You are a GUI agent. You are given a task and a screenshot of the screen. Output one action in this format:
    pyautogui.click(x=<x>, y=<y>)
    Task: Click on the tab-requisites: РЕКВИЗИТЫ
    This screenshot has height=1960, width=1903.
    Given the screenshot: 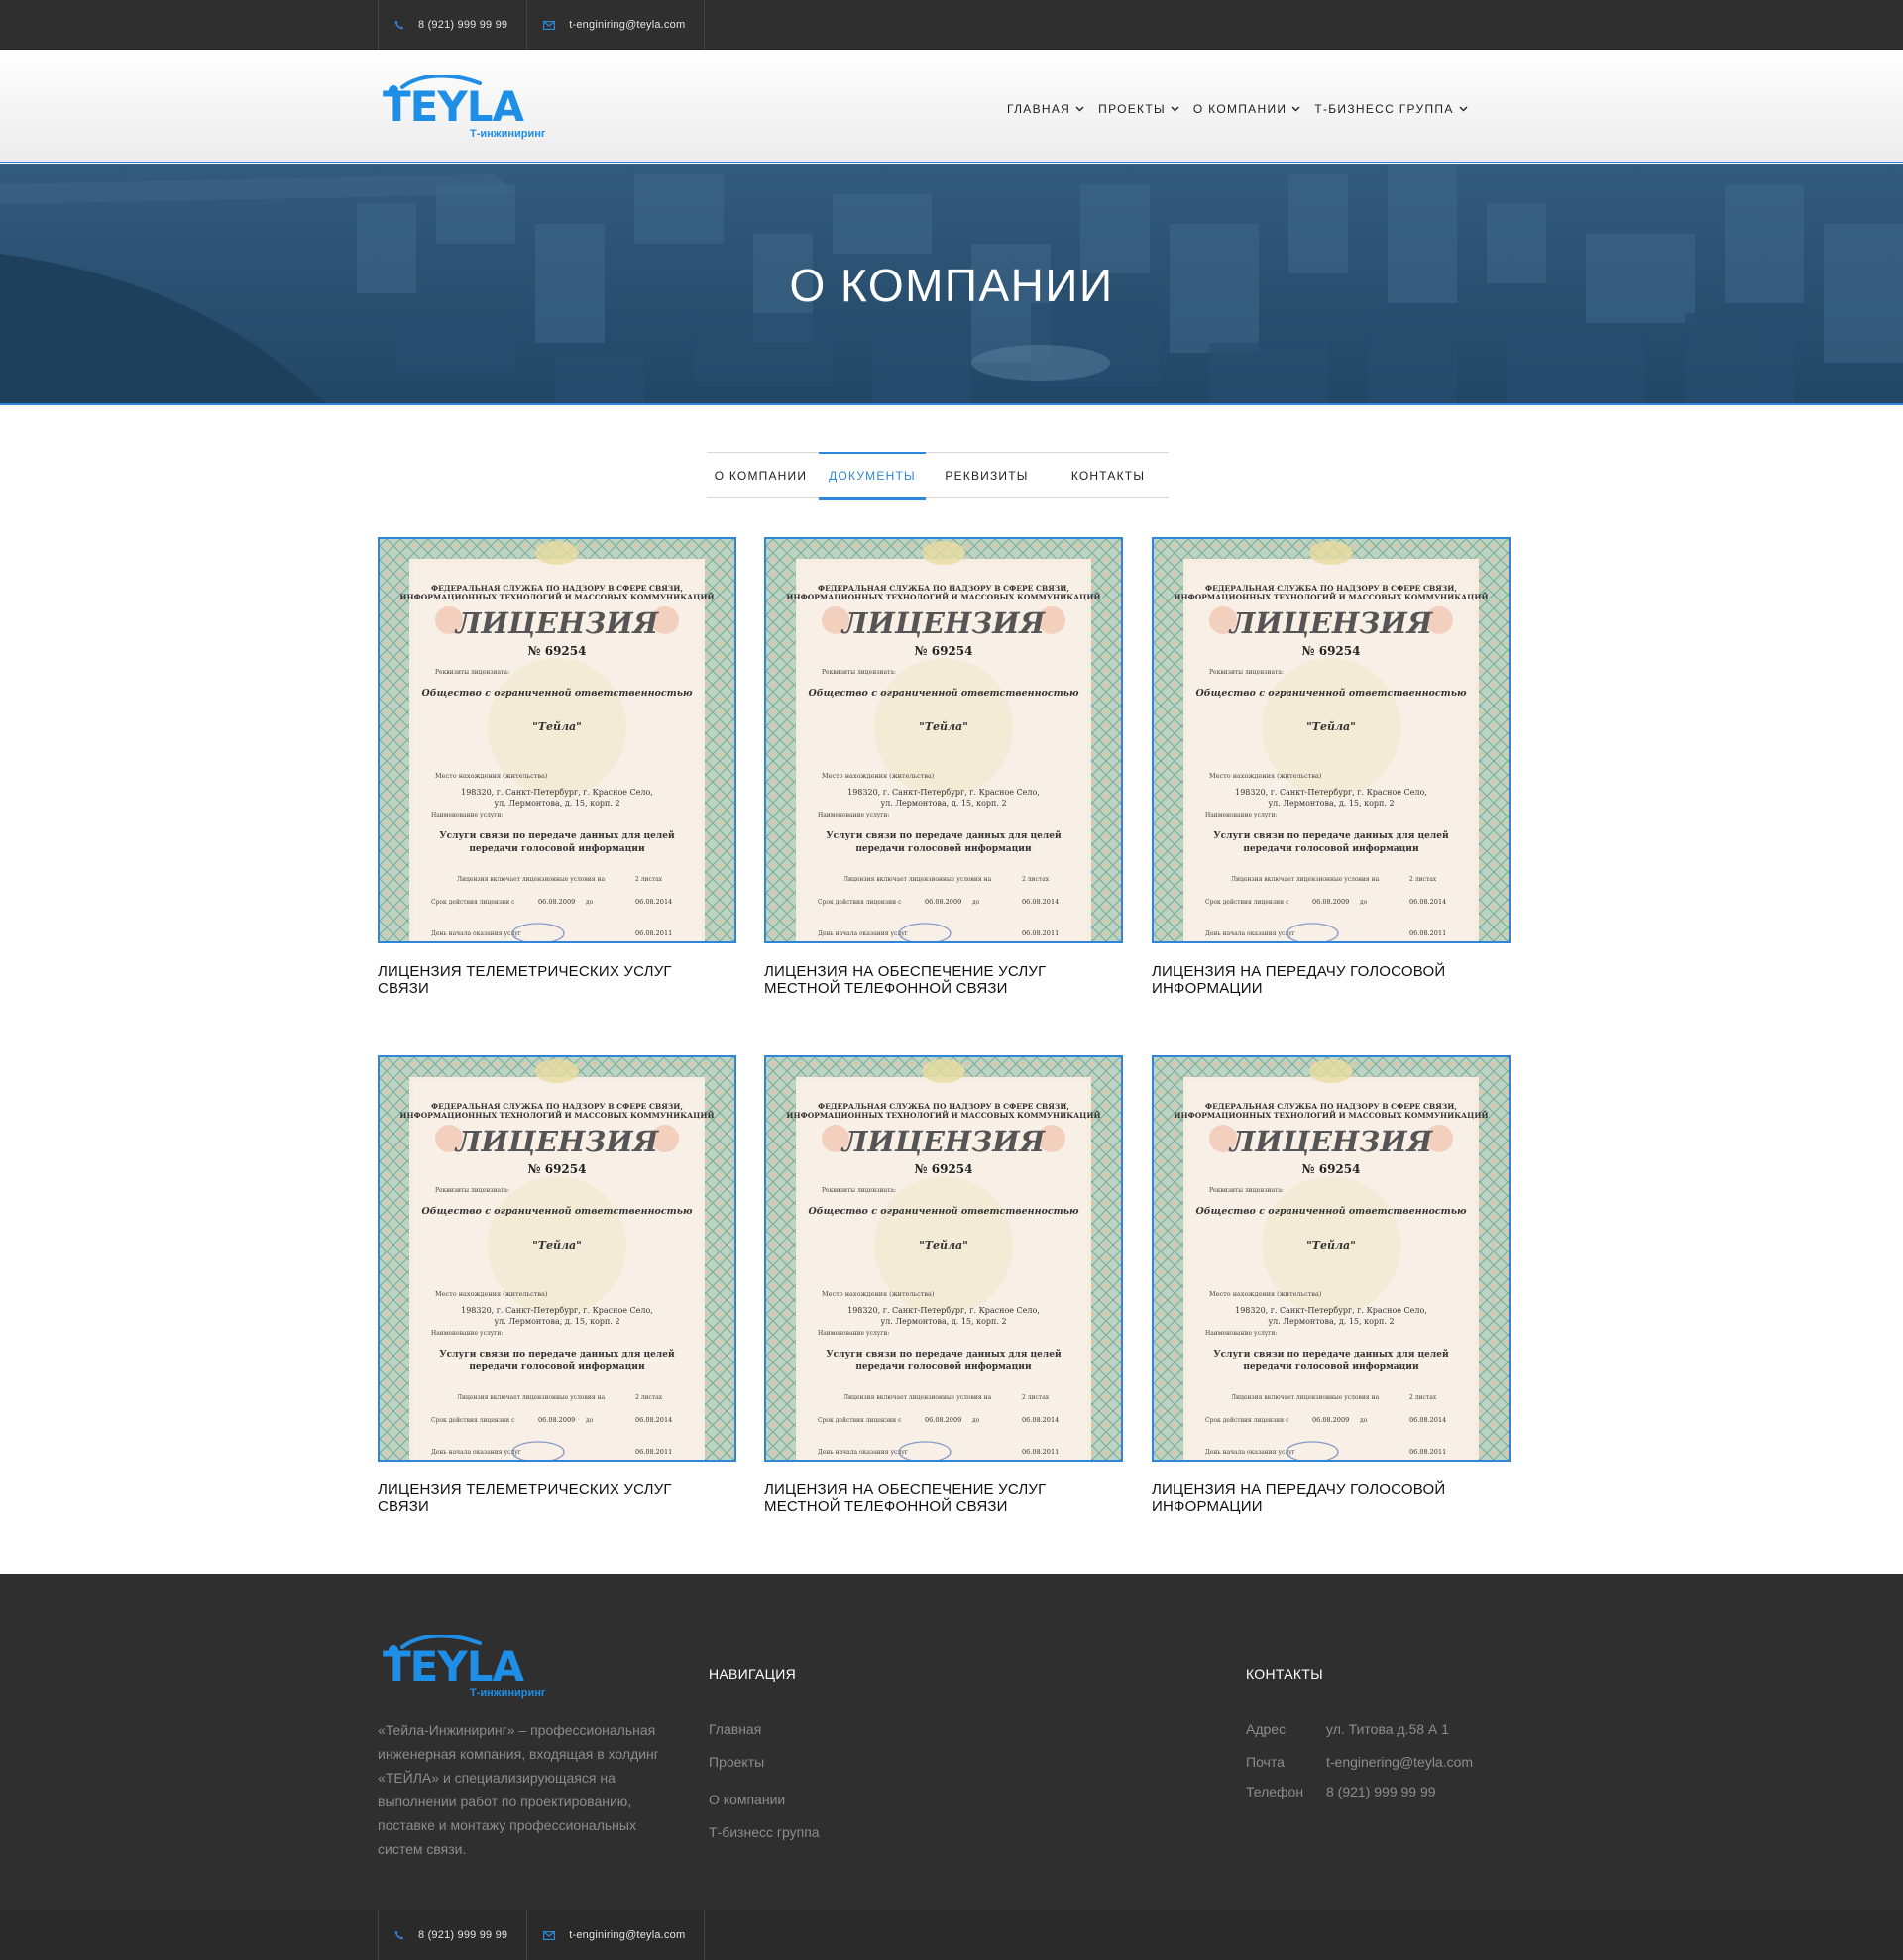 What is the action you would take?
    pyautogui.click(x=987, y=475)
    